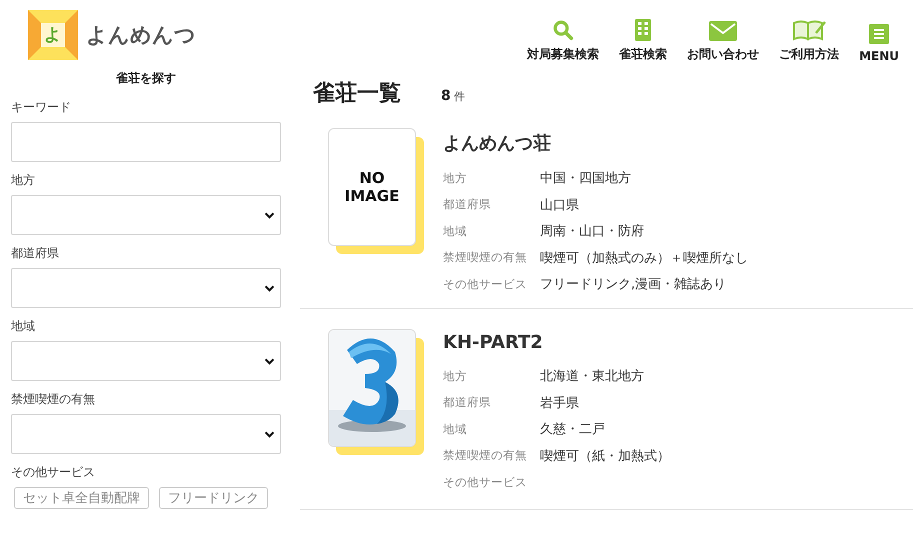 This screenshot has width=913, height=536. I want to click on detail-value: 中国・四国地方, so click(585, 179).